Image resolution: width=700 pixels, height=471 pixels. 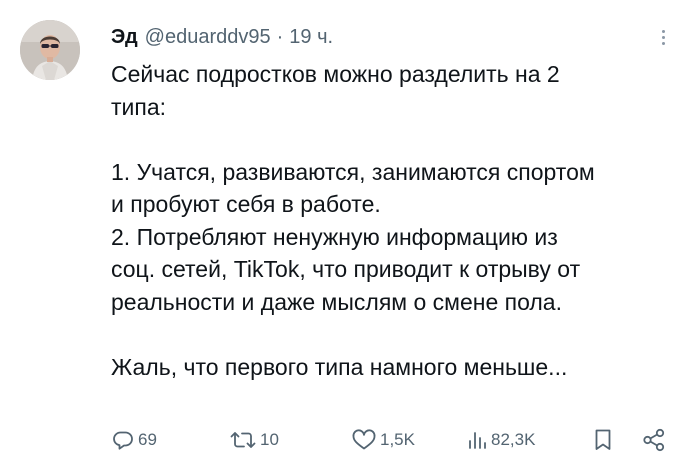 What do you see at coordinates (123, 440) in the screenshot?
I see `reply-icon` at bounding box center [123, 440].